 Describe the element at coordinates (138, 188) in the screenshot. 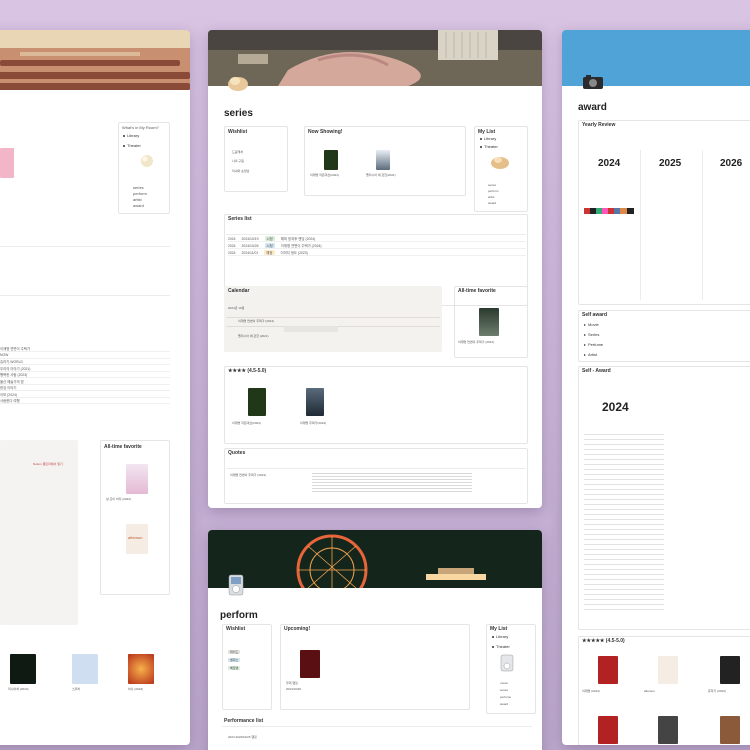

I see `quick-link-series: series` at that location.